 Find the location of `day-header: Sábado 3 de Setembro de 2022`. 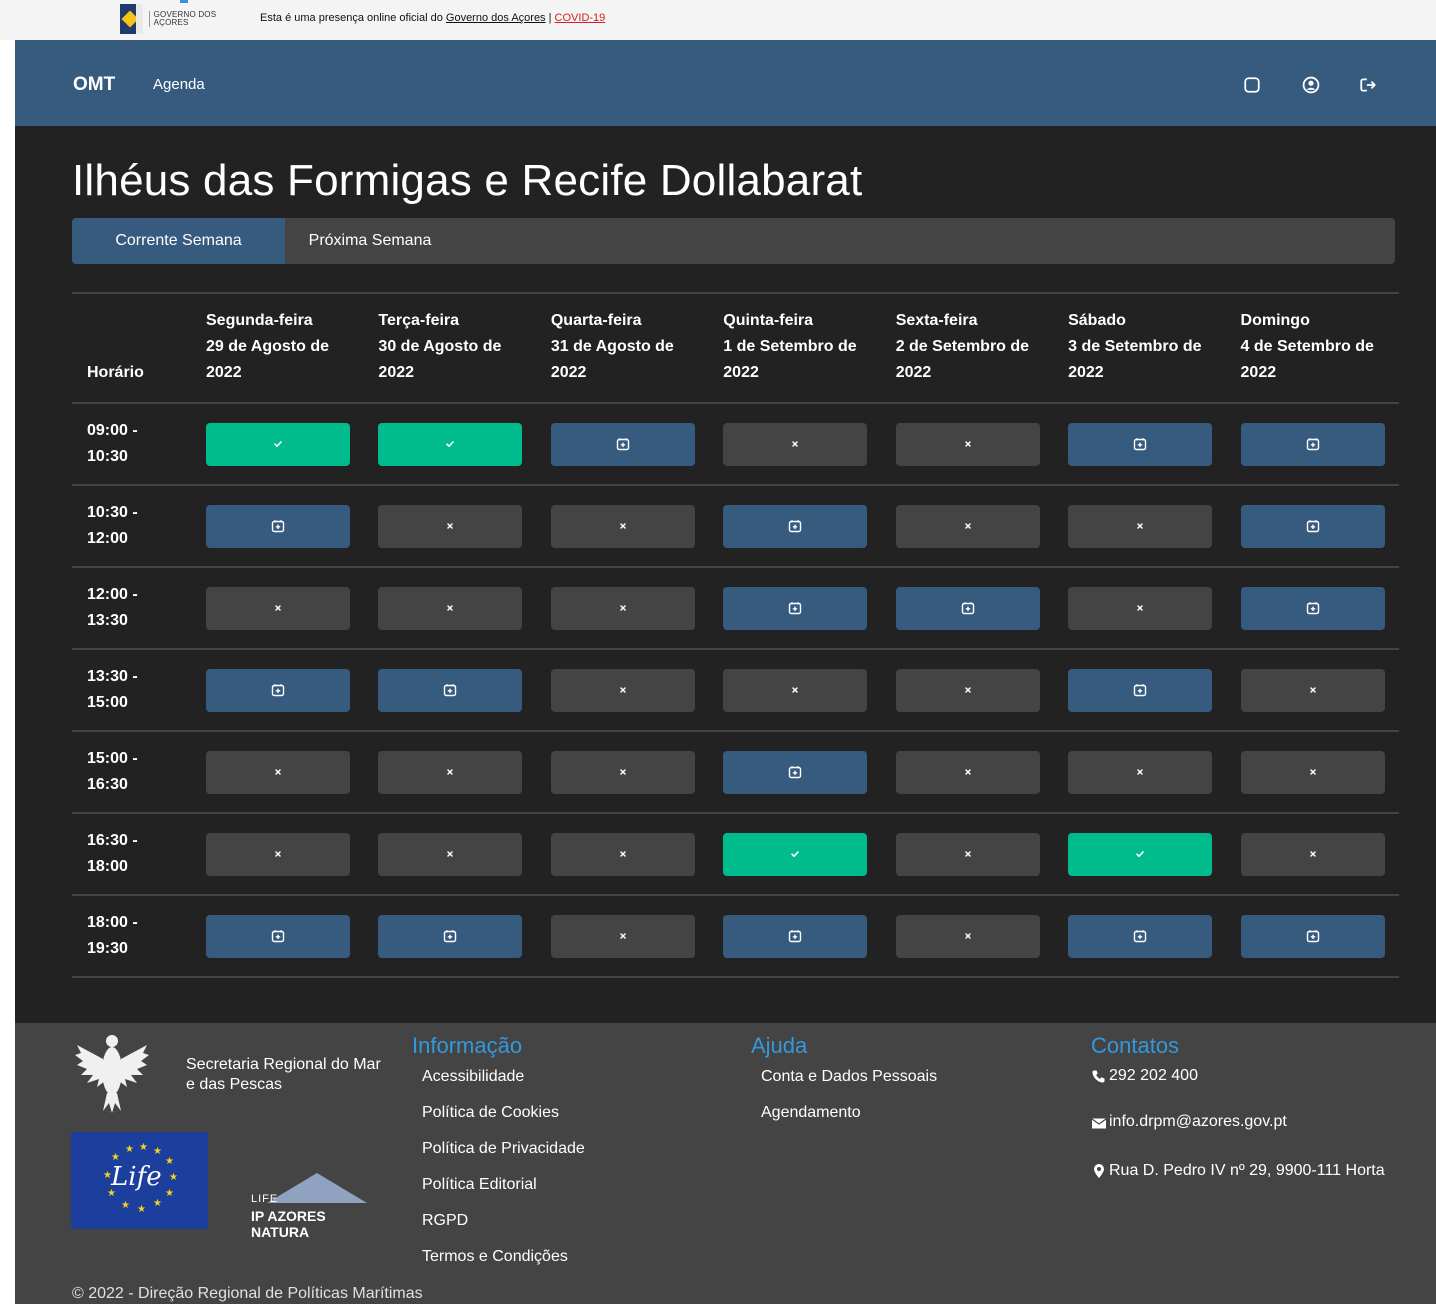

day-header: Sábado 3 de Setembro de 2022 is located at coordinates (1140, 348).